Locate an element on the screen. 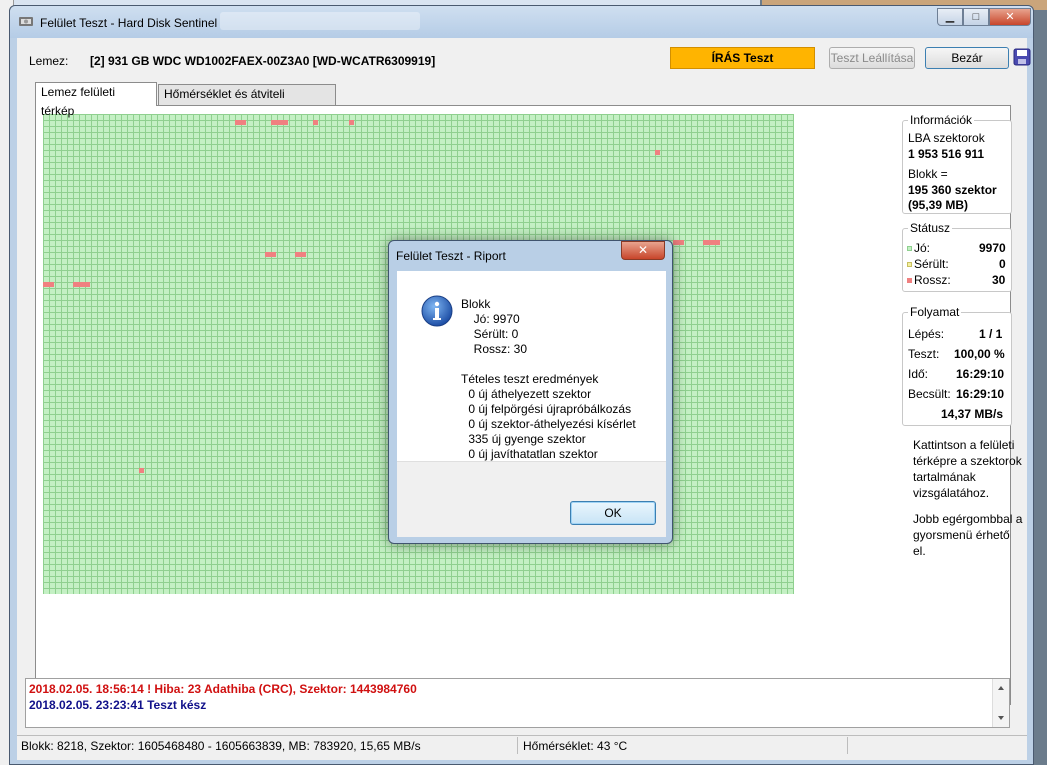  status-temperature: Hőmérséklet: 43 °C is located at coordinates (575, 746).